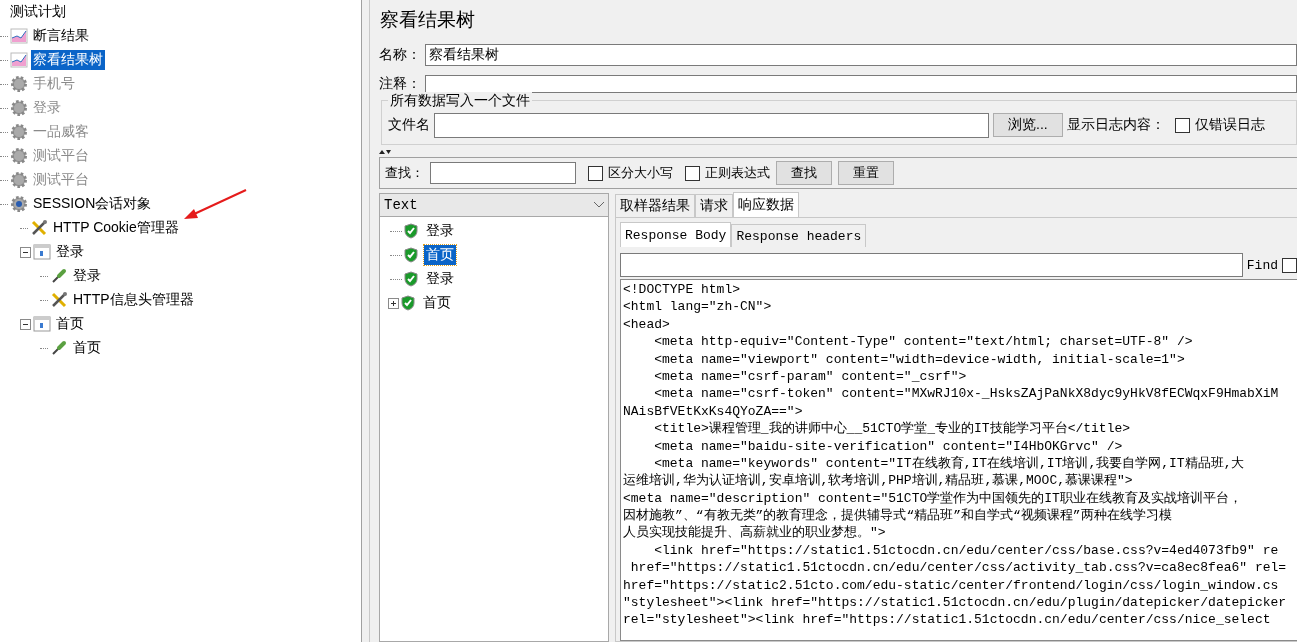 Image resolution: width=1297 pixels, height=642 pixels. I want to click on code-line: 因材施教”、“有教无类”的教育理念，提供辅导式“精品班”和自学式“视频课程”两种在线学习模, so click(898, 516).